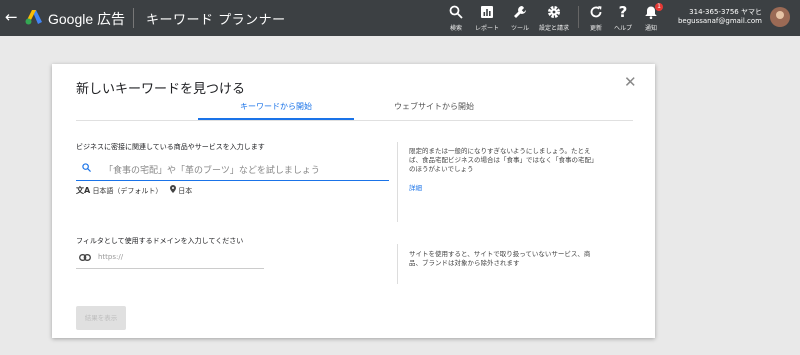 Image resolution: width=800 pixels, height=355 pixels. I want to click on dialog-title: 新しいキーワードを見つける, so click(161, 89).